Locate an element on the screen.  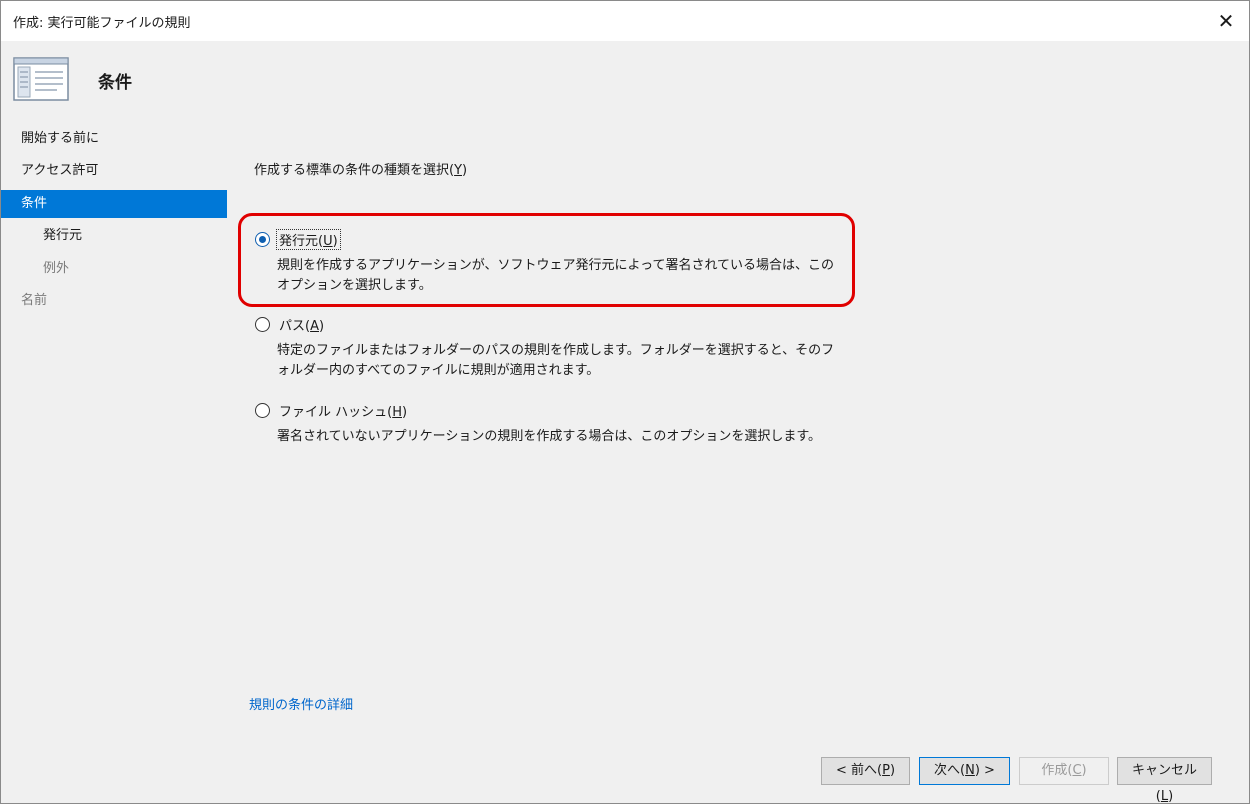
sidebar-item-permissions: アクセス許可 is located at coordinates (114, 171).